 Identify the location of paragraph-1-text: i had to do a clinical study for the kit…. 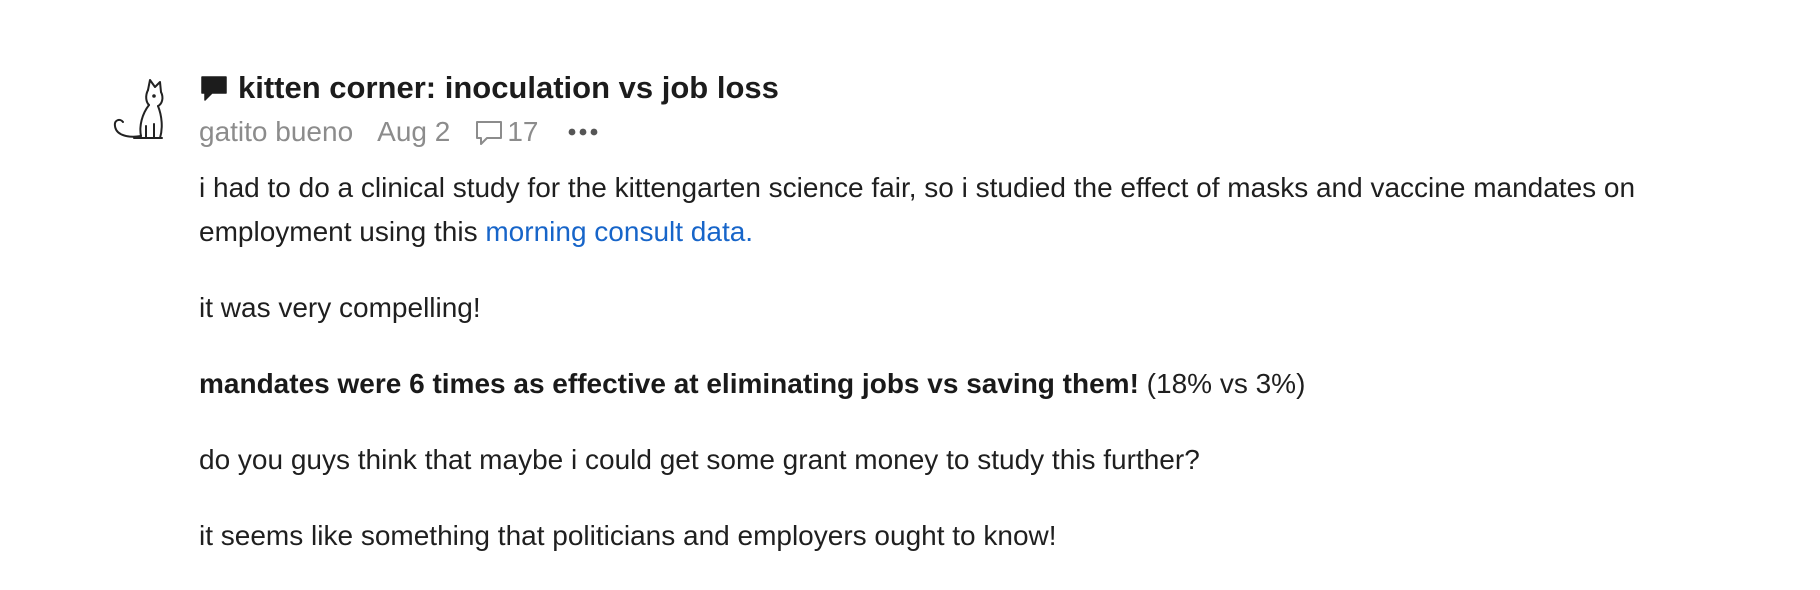
(917, 209).